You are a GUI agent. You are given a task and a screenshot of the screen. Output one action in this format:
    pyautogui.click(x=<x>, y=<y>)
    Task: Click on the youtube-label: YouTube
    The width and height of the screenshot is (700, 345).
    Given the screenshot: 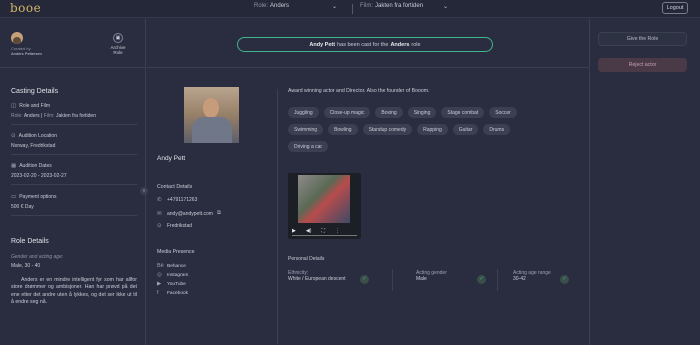 What is the action you would take?
    pyautogui.click(x=176, y=284)
    